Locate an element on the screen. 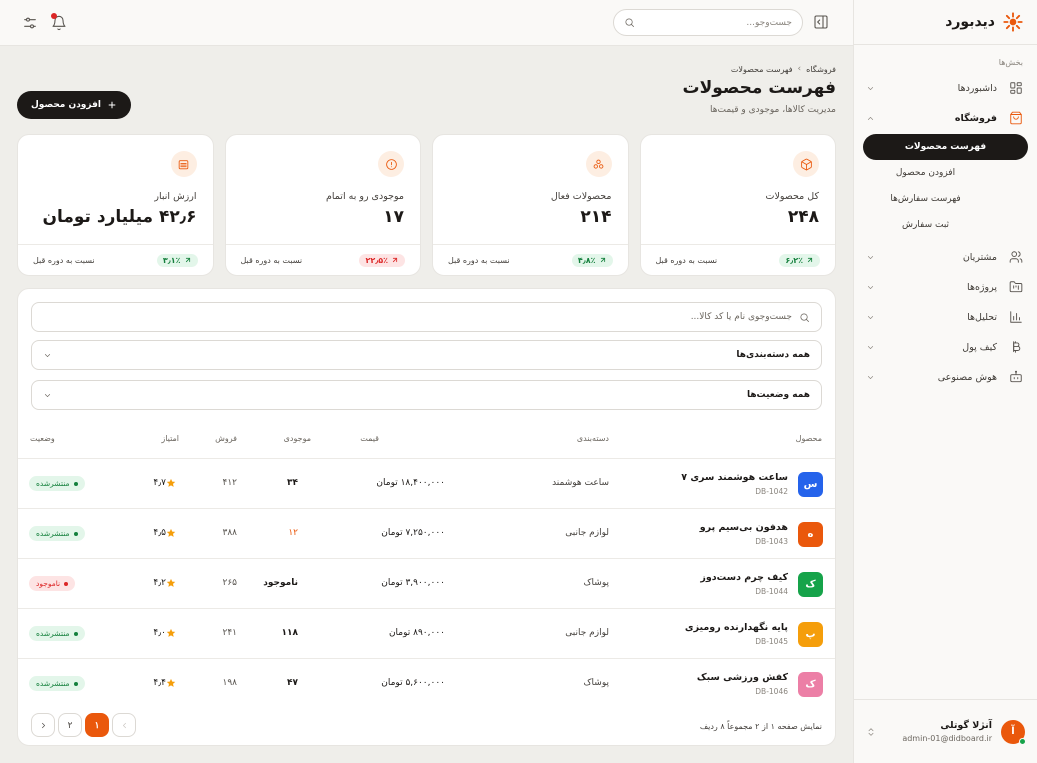 The image size is (1037, 763). stat-delta: ۶٫۲٪ is located at coordinates (794, 260).